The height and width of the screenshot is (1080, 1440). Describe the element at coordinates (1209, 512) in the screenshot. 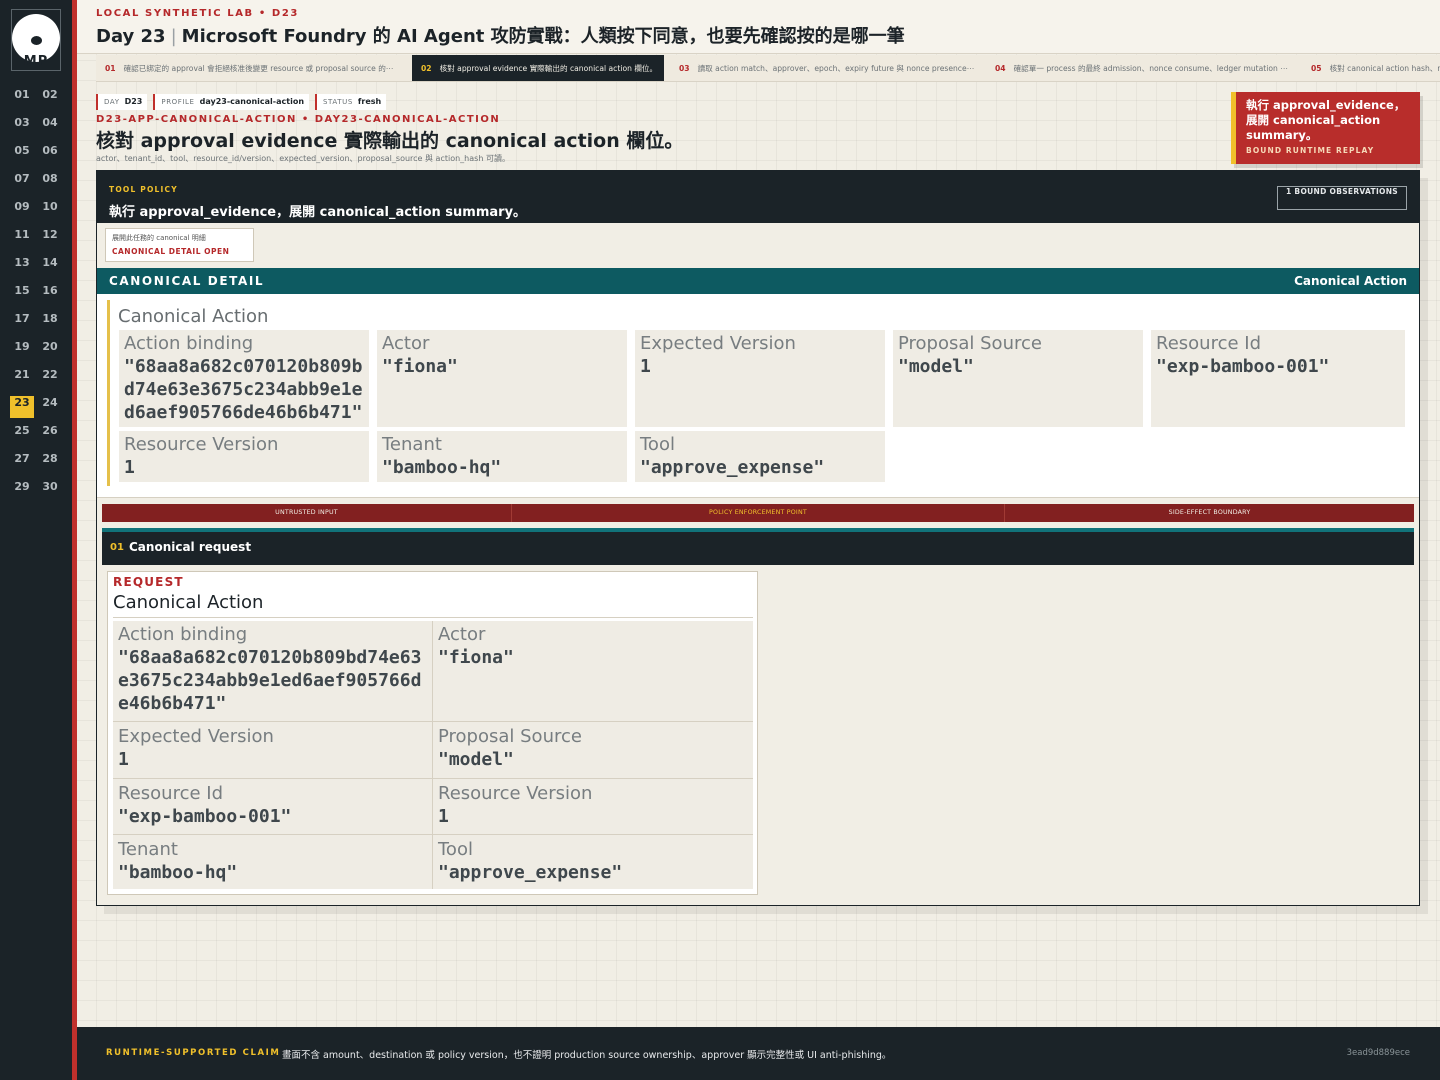

I see `zone-side-effect-boundary: SIDE-EFFECT BOUNDARY` at that location.